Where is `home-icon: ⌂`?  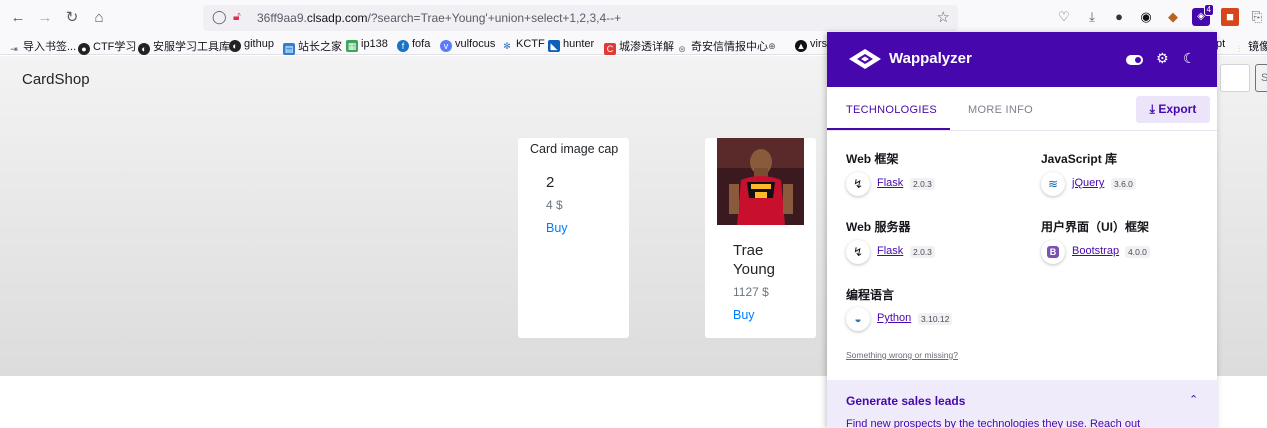 home-icon: ⌂ is located at coordinates (99, 18).